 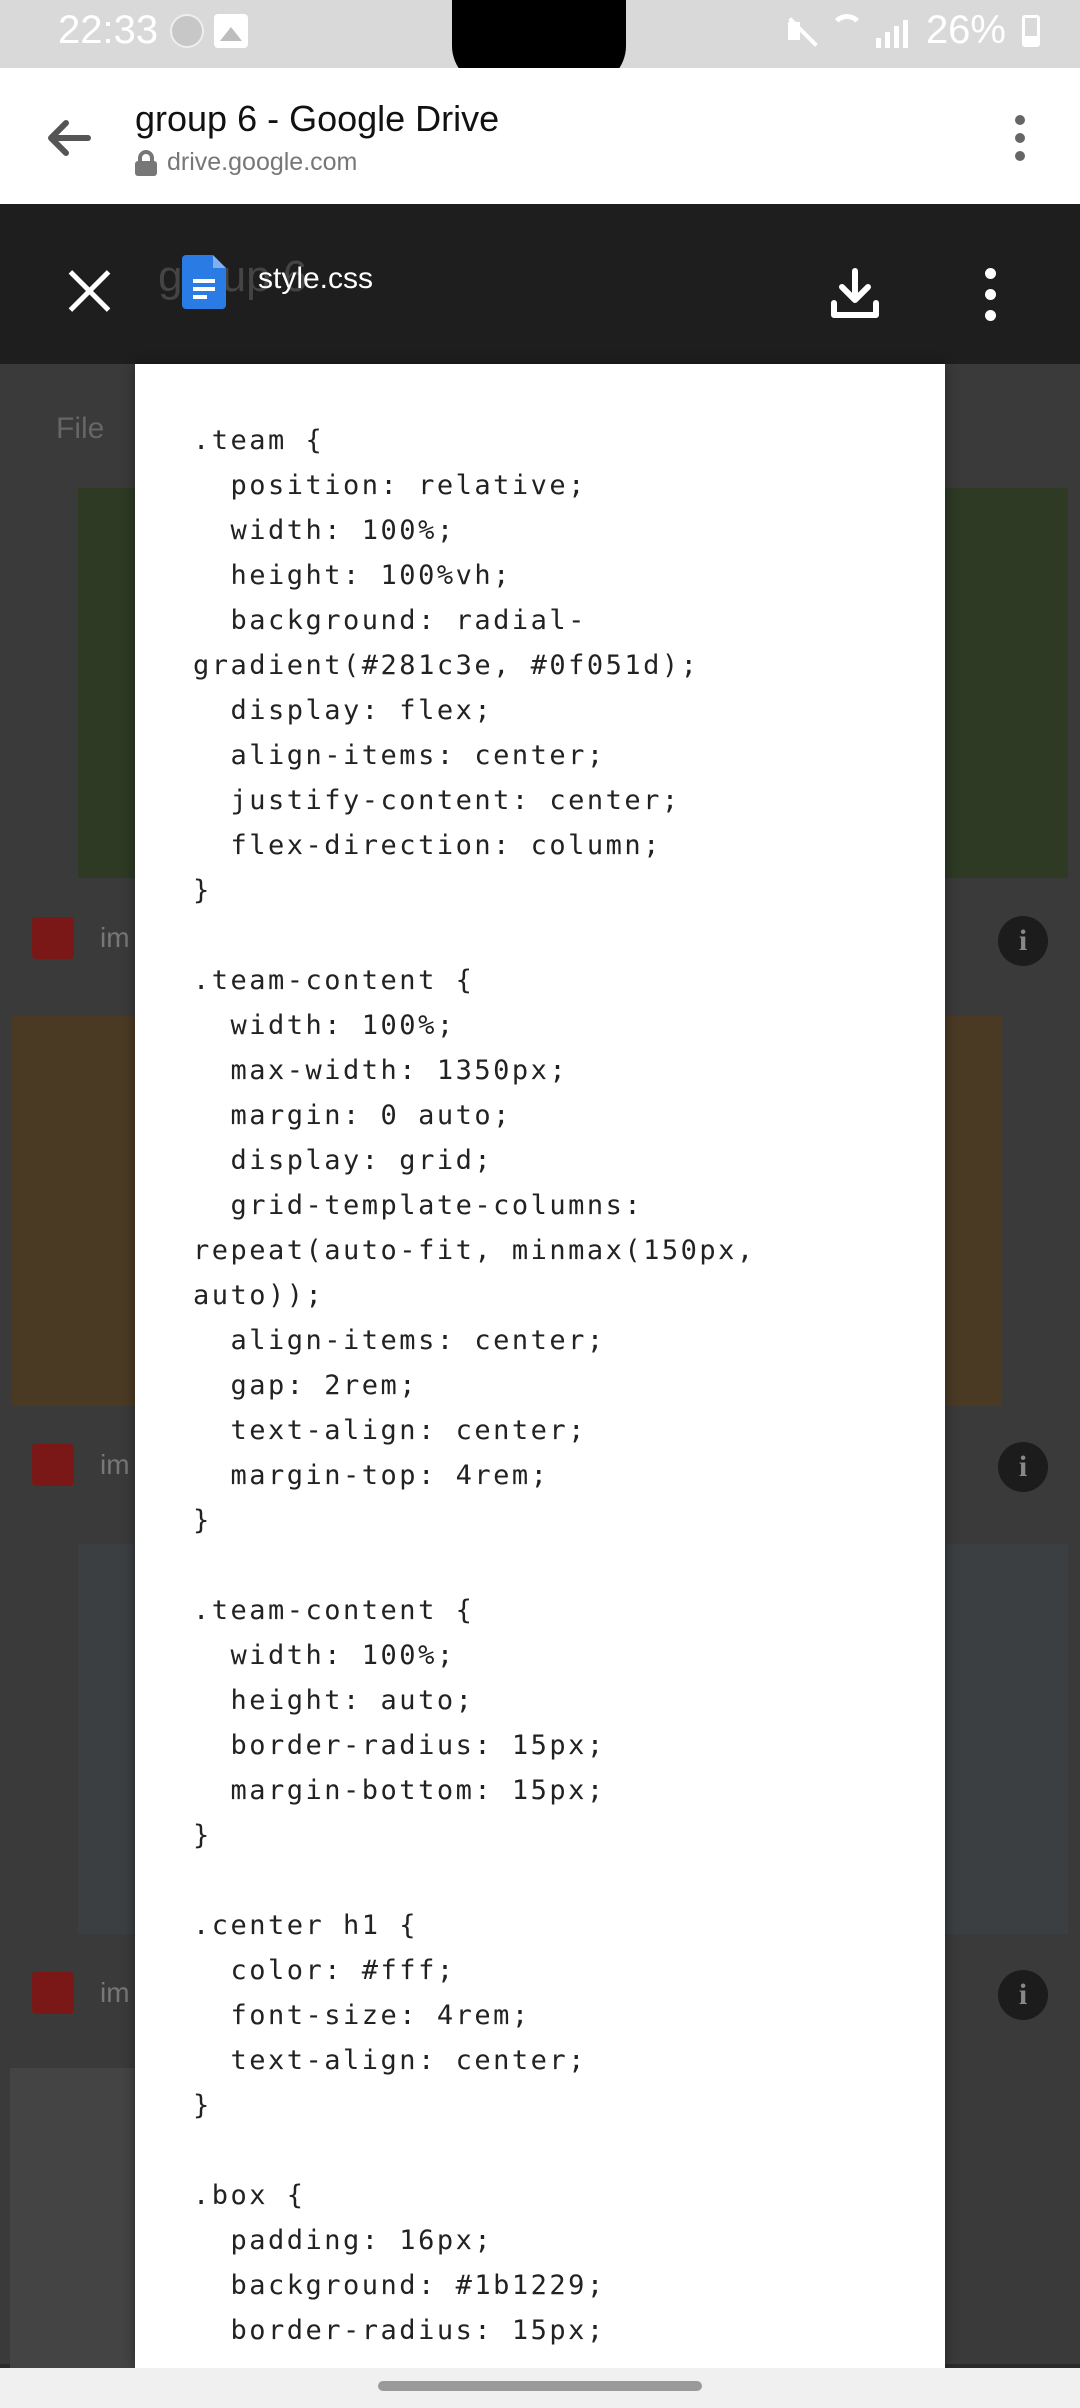 I want to click on code-line: margin: 0 auto;, so click(x=352, y=1115).